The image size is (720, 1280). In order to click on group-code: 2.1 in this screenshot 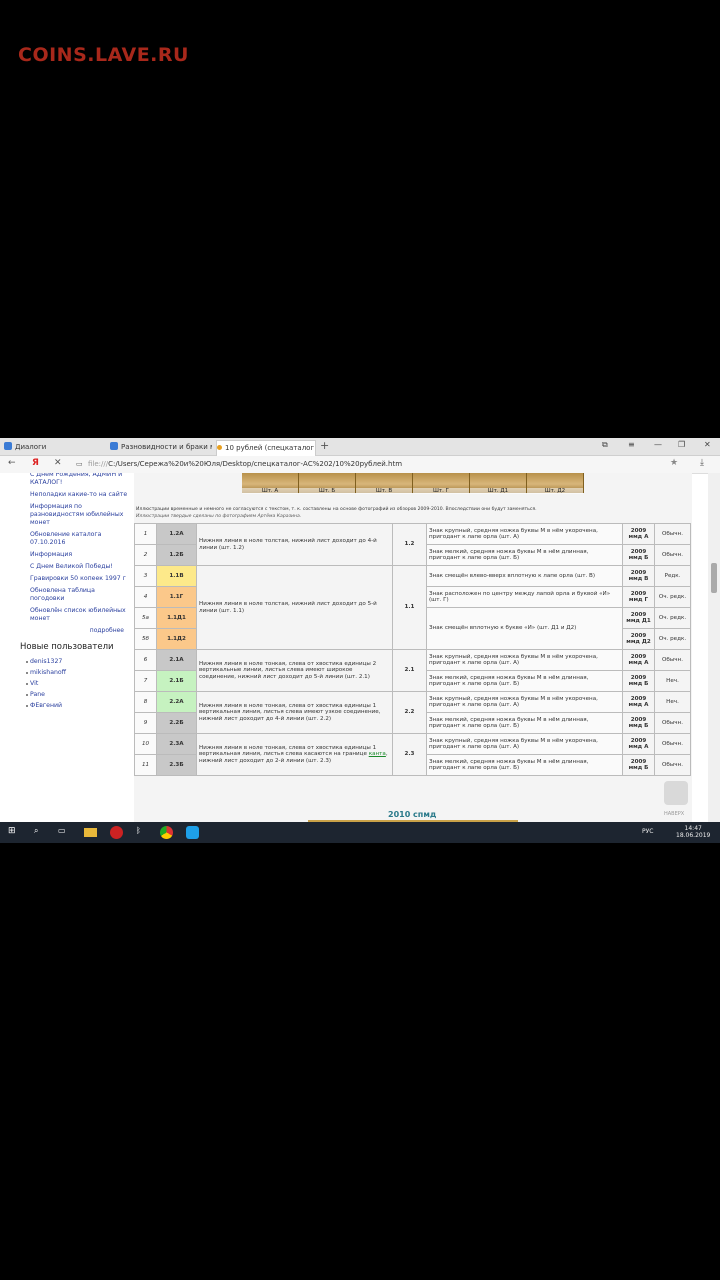, I will do `click(409, 670)`.